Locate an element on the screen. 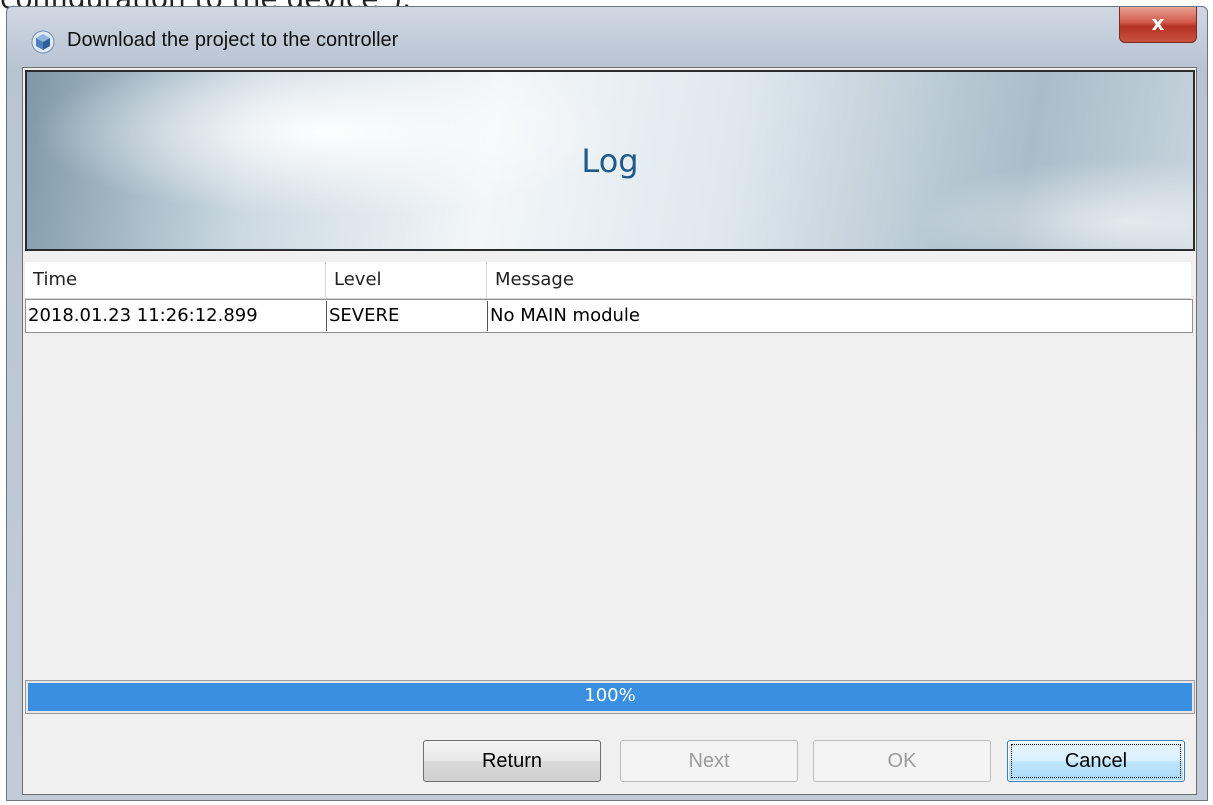 Image resolution: width=1213 pixels, height=805 pixels. focus-rectangle is located at coordinates (1096, 761).